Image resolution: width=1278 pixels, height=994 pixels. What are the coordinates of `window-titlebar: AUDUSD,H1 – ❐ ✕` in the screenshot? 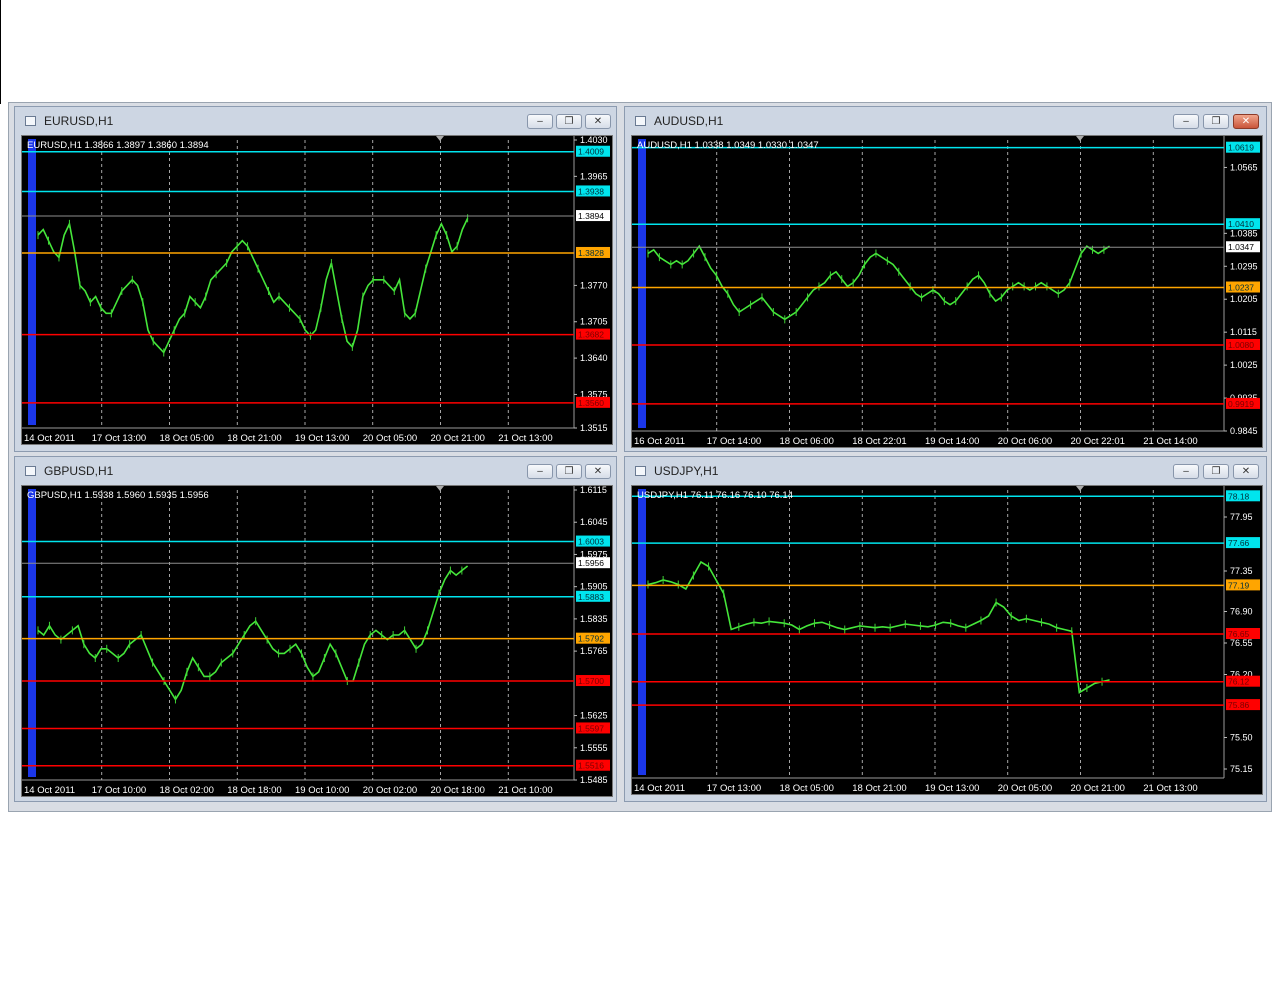 It's located at (945, 121).